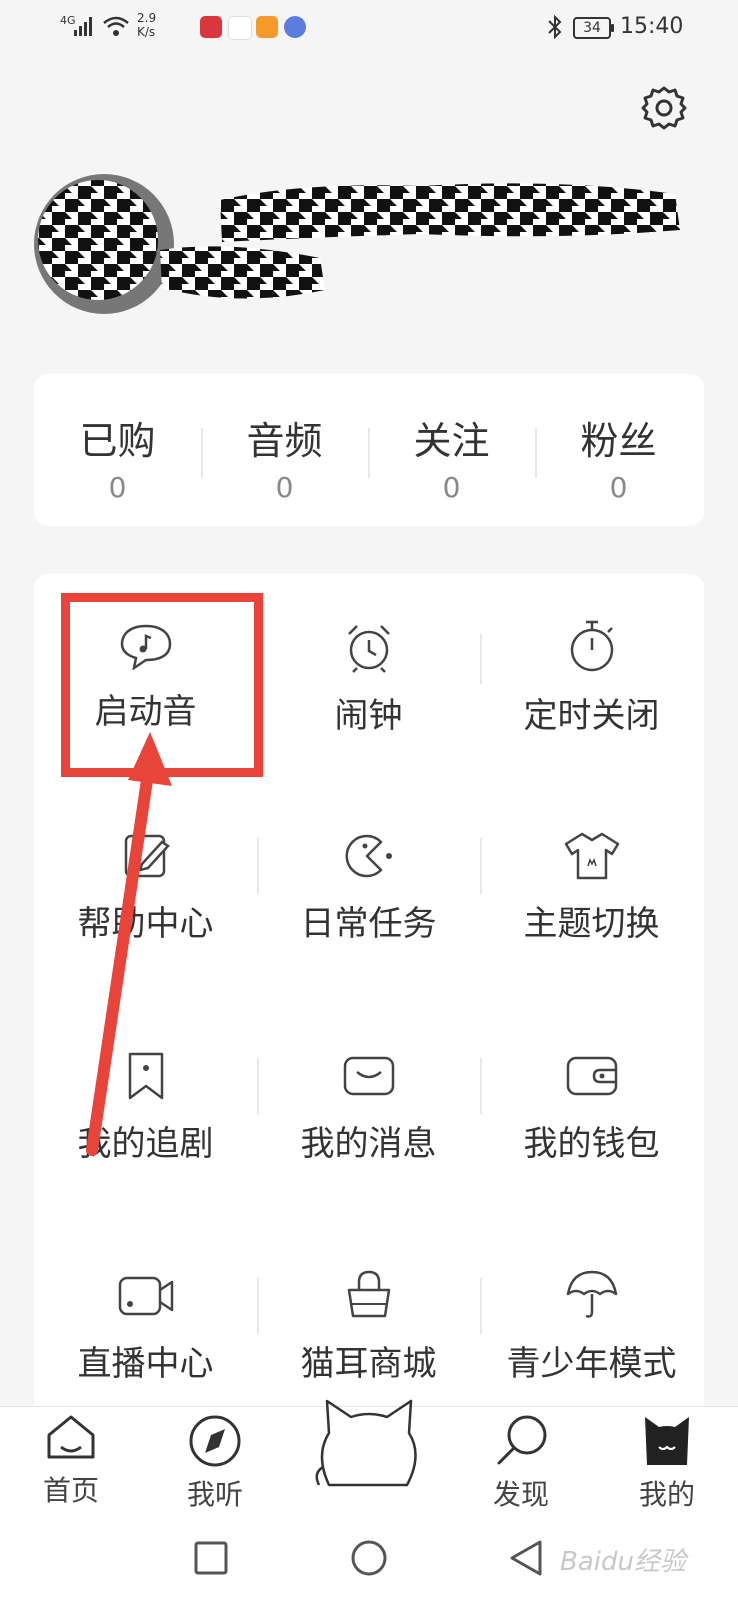 The height and width of the screenshot is (1600, 738). I want to click on speed-value: 2.9, so click(147, 18).